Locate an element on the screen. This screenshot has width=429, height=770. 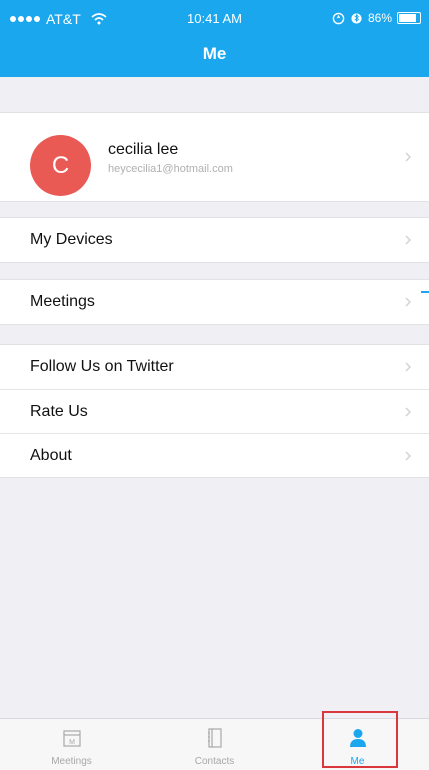
meetings-group: Meetings is located at coordinates (214, 302).